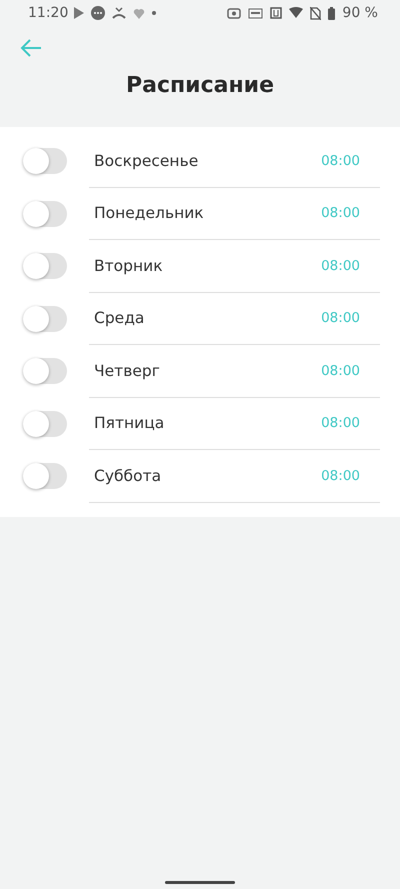  I want to click on day-name: Воскресенье, so click(146, 161).